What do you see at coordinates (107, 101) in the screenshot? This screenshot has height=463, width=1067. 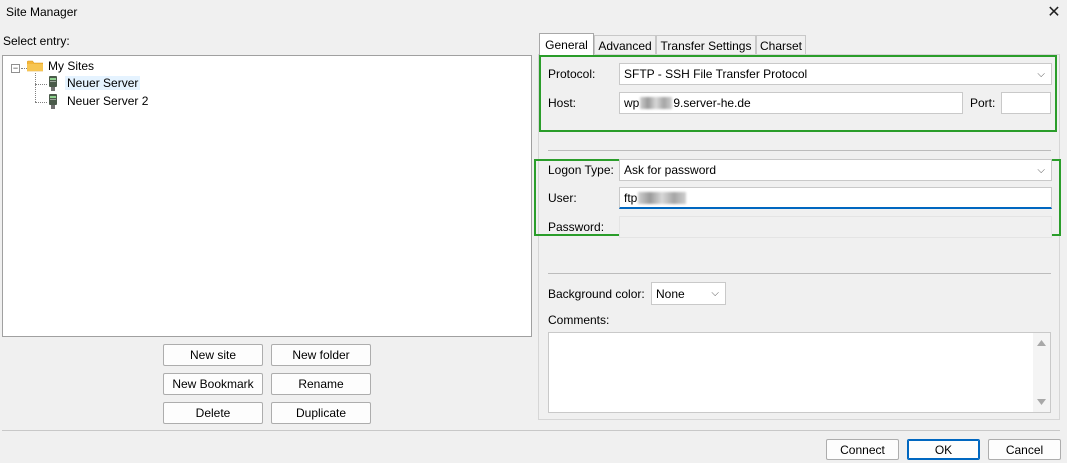 I see `tree-item-neuer-server-2: Neuer Server 2` at bounding box center [107, 101].